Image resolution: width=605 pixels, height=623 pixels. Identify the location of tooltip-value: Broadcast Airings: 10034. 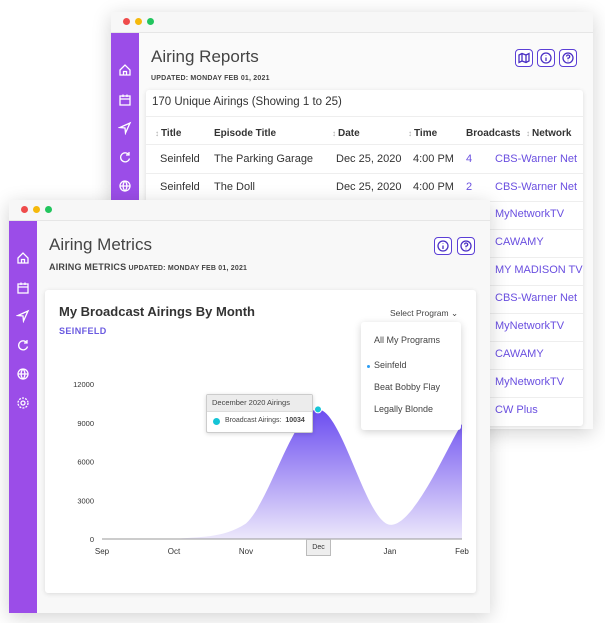
(265, 420).